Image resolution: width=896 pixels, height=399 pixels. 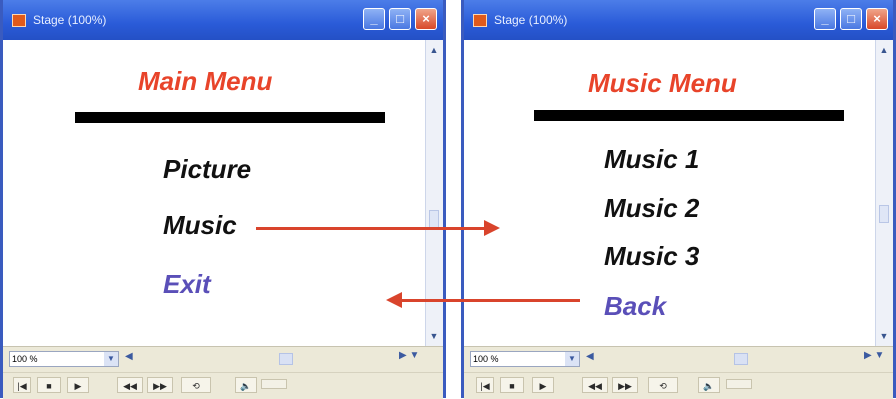 I want to click on music-menu-item: Music, so click(x=200, y=225).